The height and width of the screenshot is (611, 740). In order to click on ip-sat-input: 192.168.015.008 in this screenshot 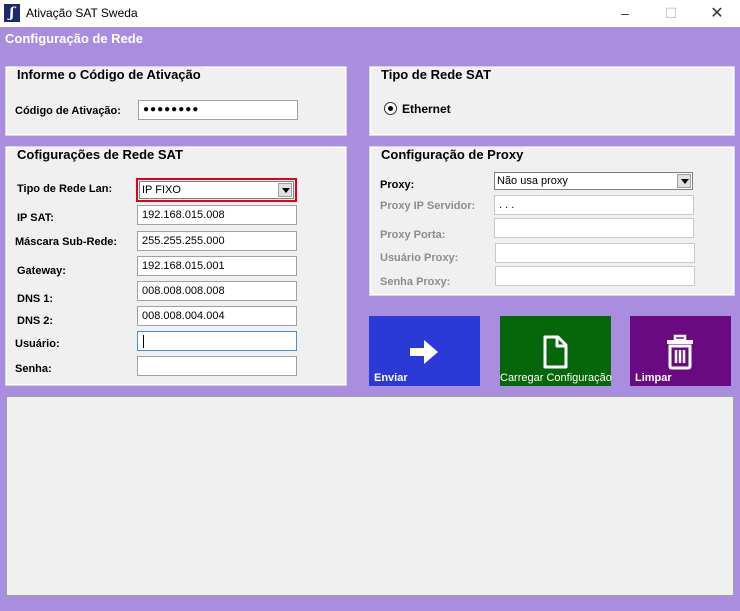, I will do `click(217, 215)`.